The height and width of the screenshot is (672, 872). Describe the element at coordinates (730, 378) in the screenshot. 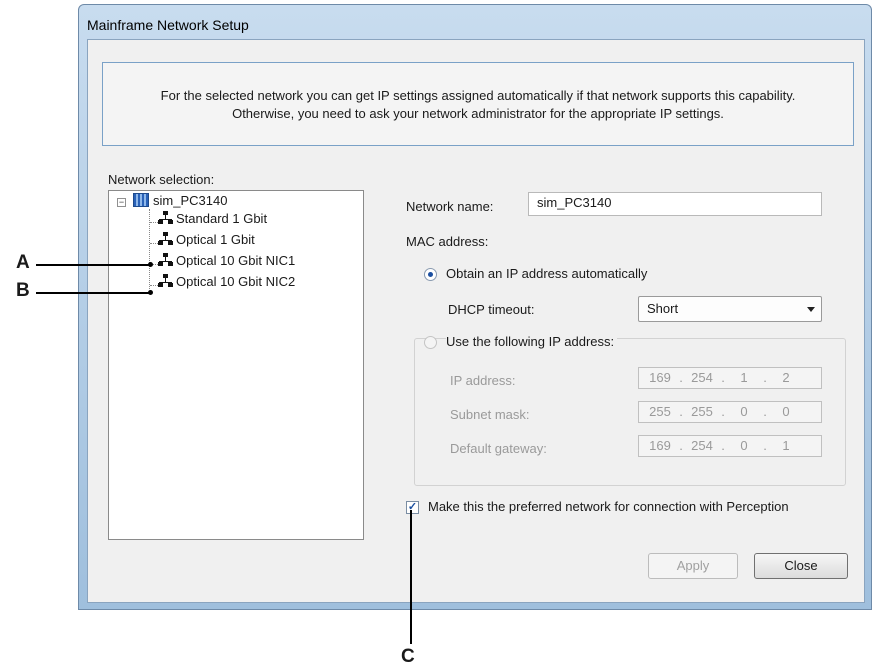

I see `ip-address-field: 169. 254. 1. 2` at that location.